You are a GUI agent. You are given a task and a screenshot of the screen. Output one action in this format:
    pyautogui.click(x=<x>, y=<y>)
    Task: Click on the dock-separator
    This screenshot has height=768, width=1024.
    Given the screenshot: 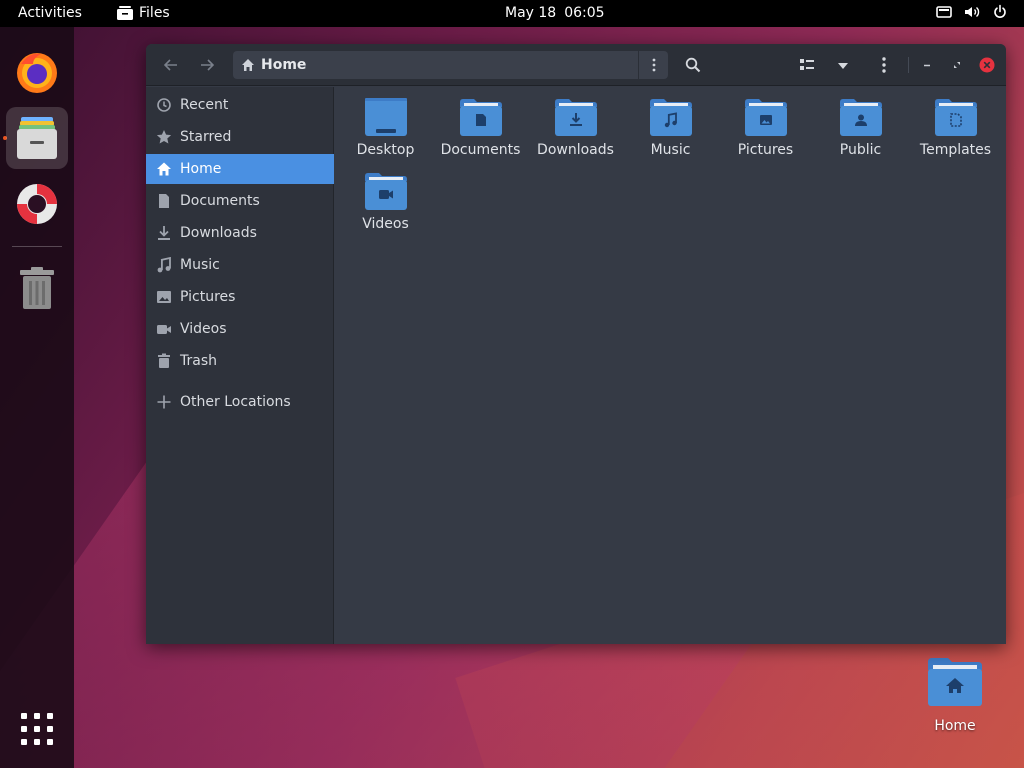 What is the action you would take?
    pyautogui.click(x=37, y=246)
    